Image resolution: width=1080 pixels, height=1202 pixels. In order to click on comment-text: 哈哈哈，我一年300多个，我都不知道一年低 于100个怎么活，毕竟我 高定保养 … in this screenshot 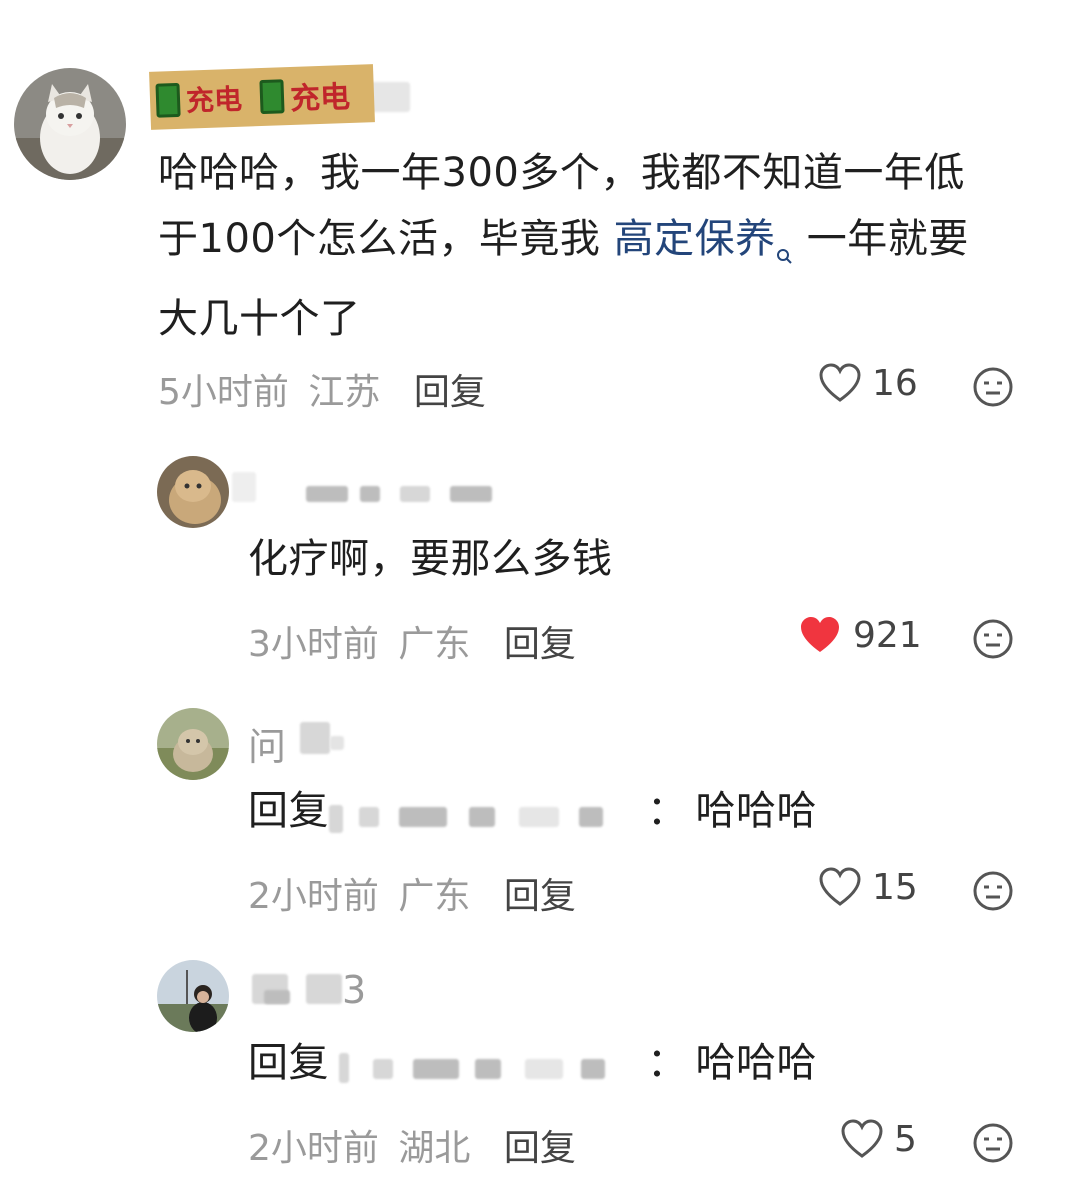, I will do `click(563, 246)`.